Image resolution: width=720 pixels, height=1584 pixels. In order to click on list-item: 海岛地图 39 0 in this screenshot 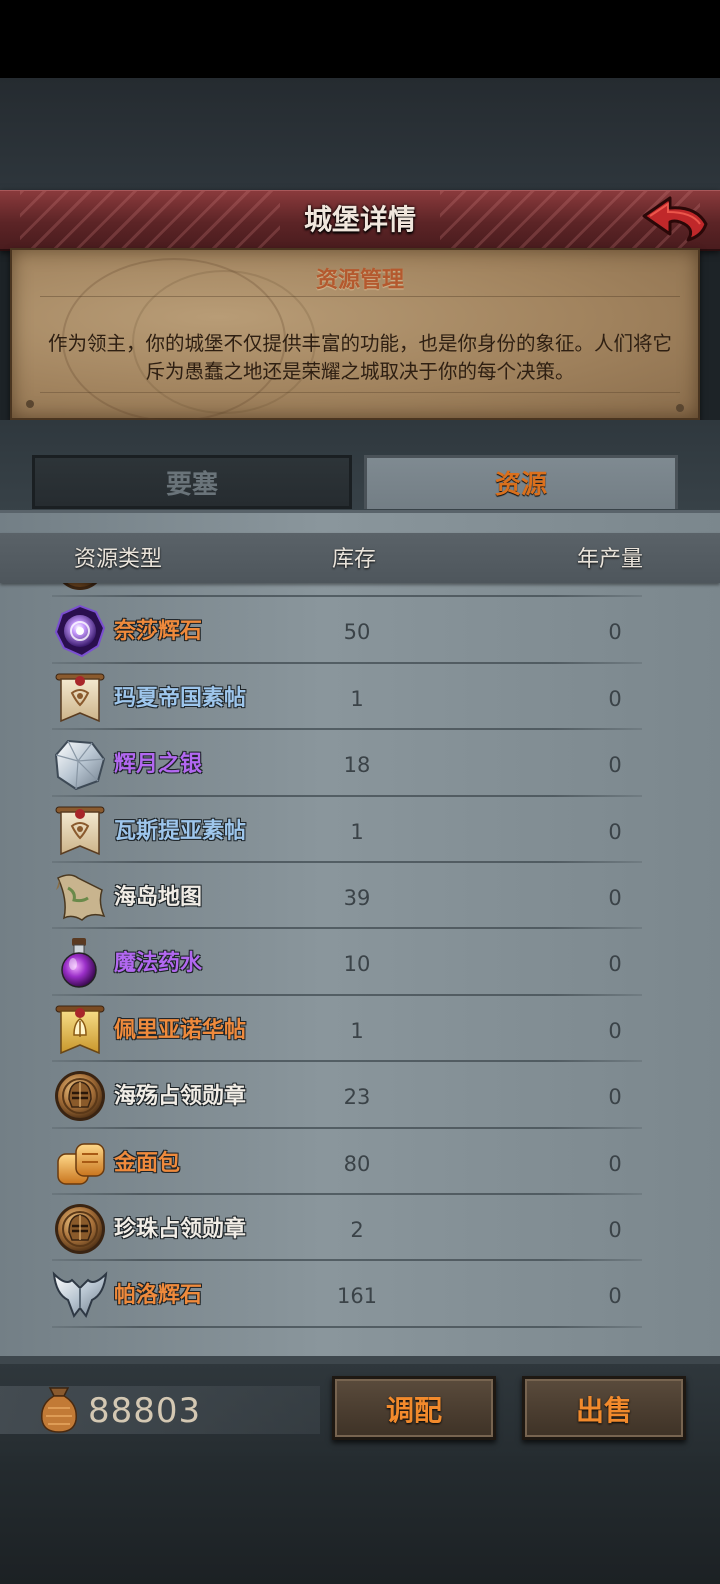, I will do `click(360, 896)`.